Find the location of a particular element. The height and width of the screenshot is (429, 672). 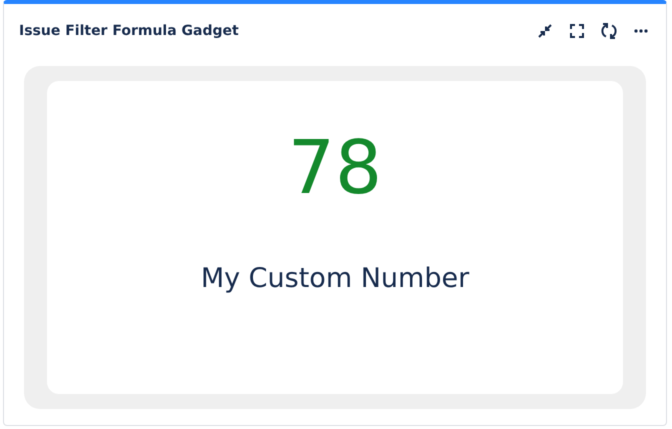

result-value: 78 is located at coordinates (335, 168).